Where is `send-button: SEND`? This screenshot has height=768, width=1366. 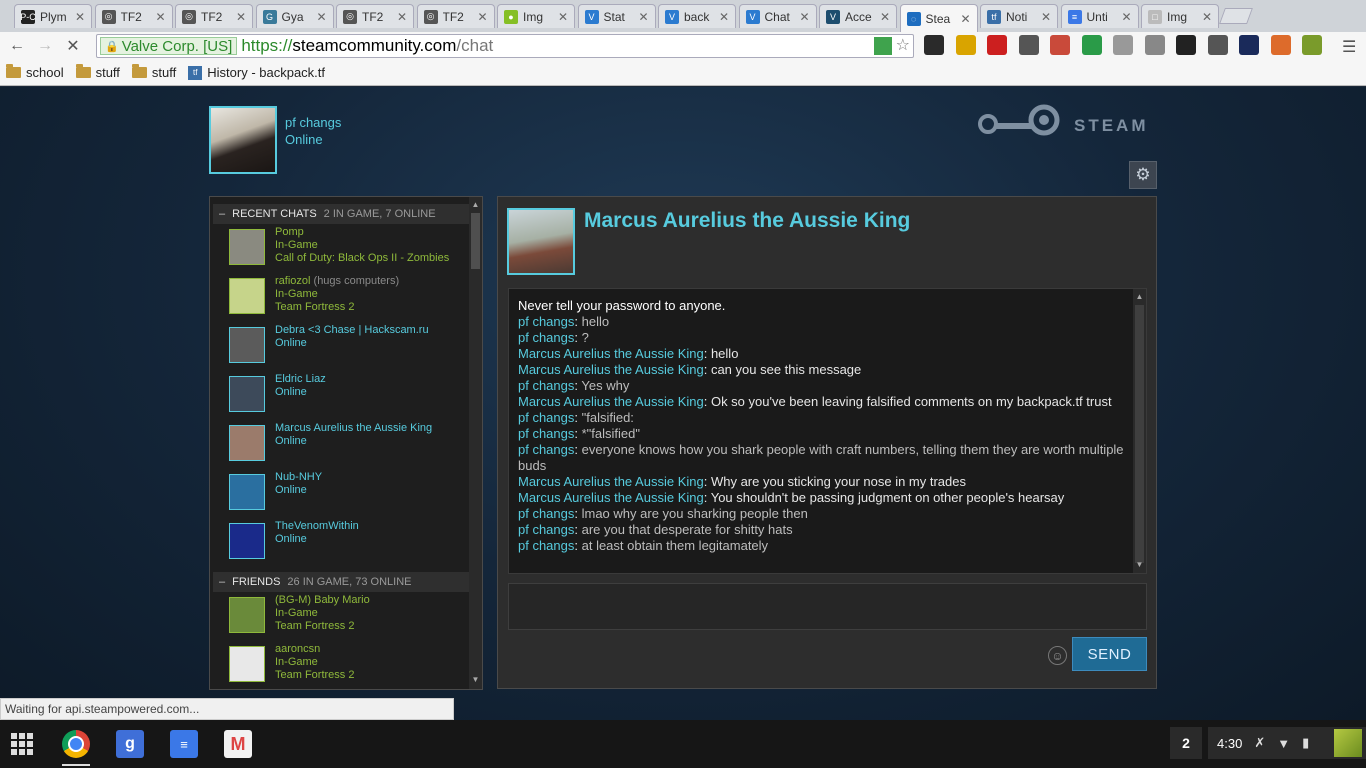
send-button: SEND is located at coordinates (1109, 654).